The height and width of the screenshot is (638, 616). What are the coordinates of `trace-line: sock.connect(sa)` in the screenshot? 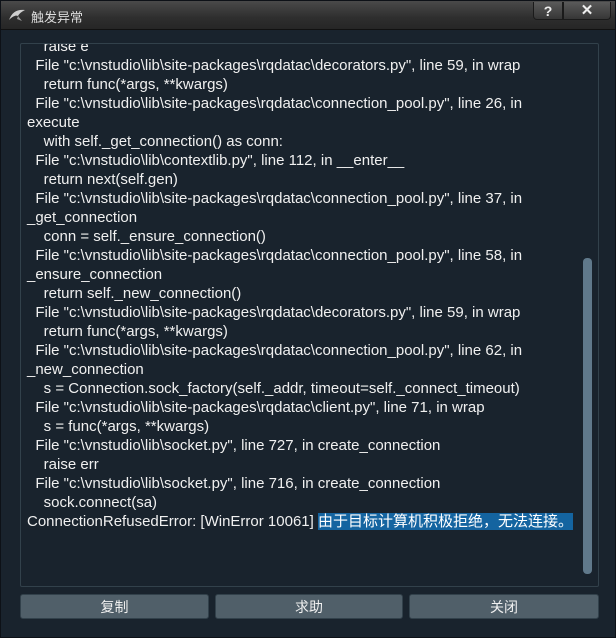 It's located at (92, 502).